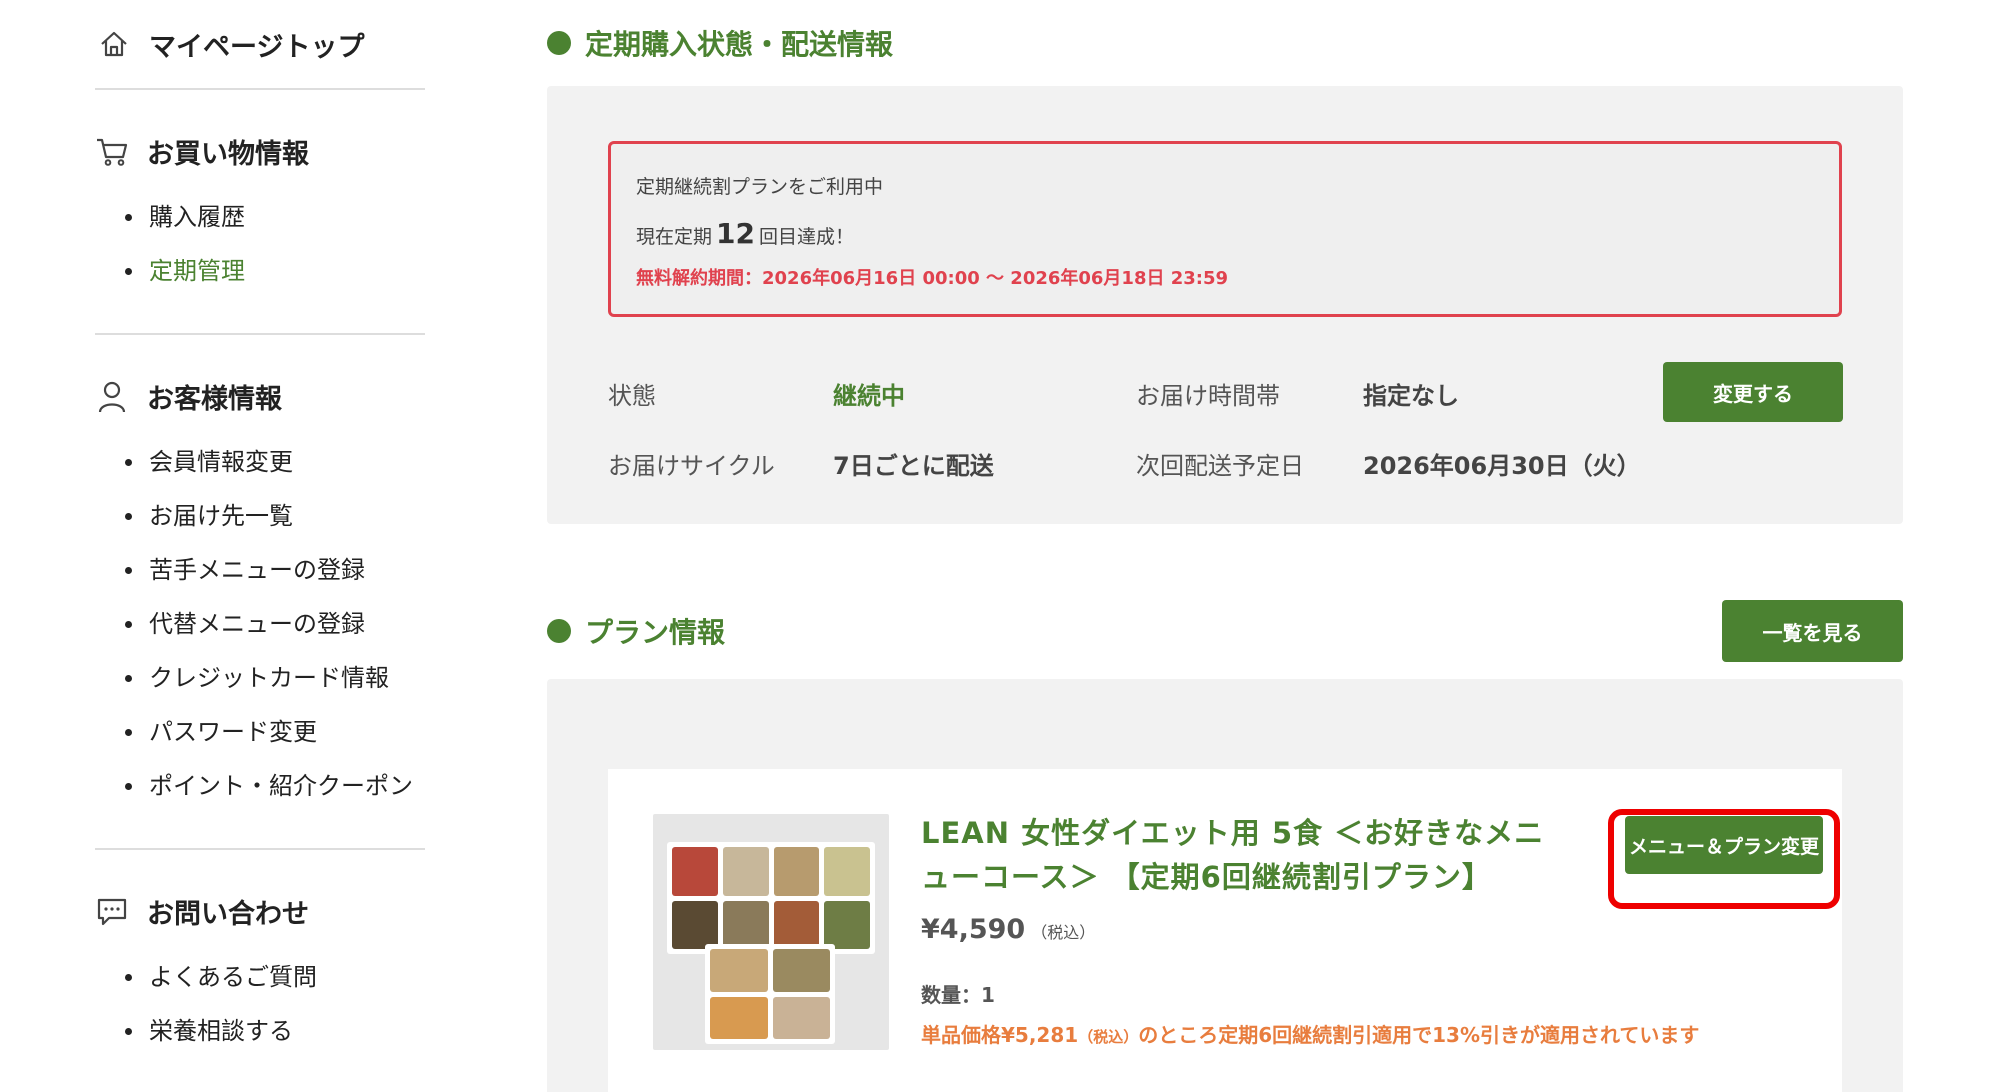  What do you see at coordinates (1008, 929) in the screenshot?
I see `product-price: ¥4,590 （税込）` at bounding box center [1008, 929].